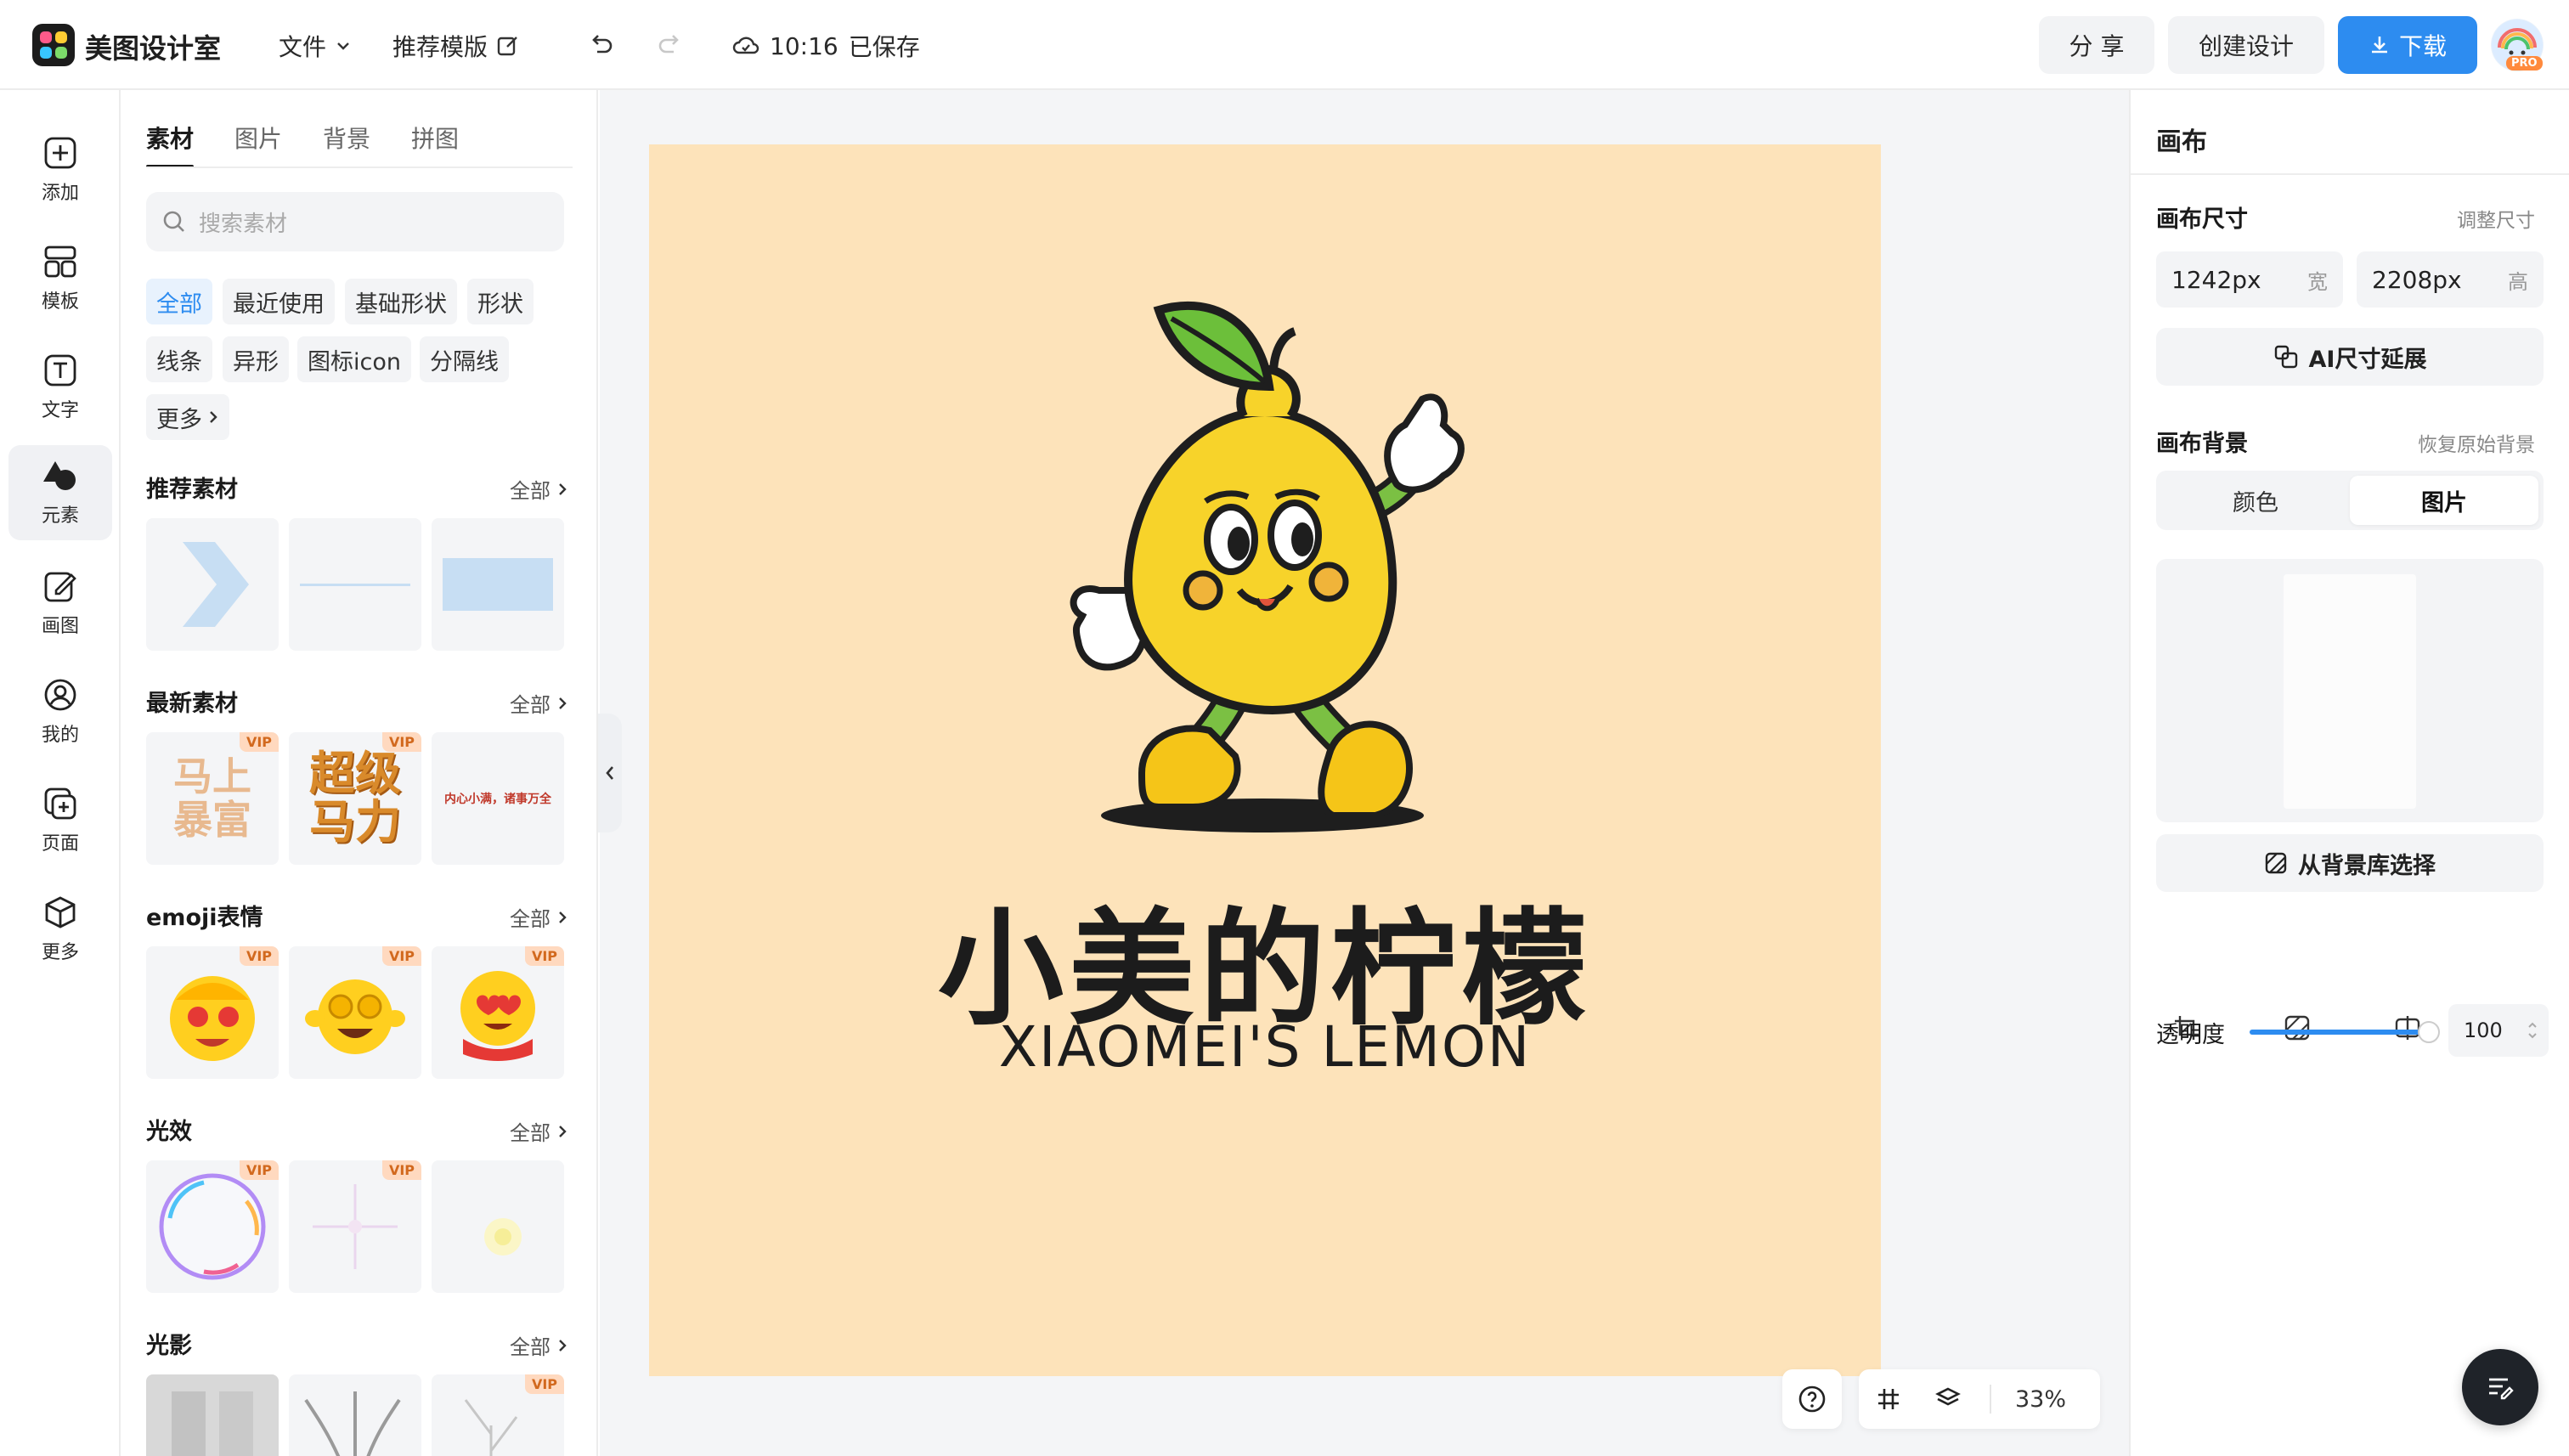 This screenshot has height=1456, width=2569. Describe the element at coordinates (2500, 1387) in the screenshot. I see `quick-action-button` at that location.